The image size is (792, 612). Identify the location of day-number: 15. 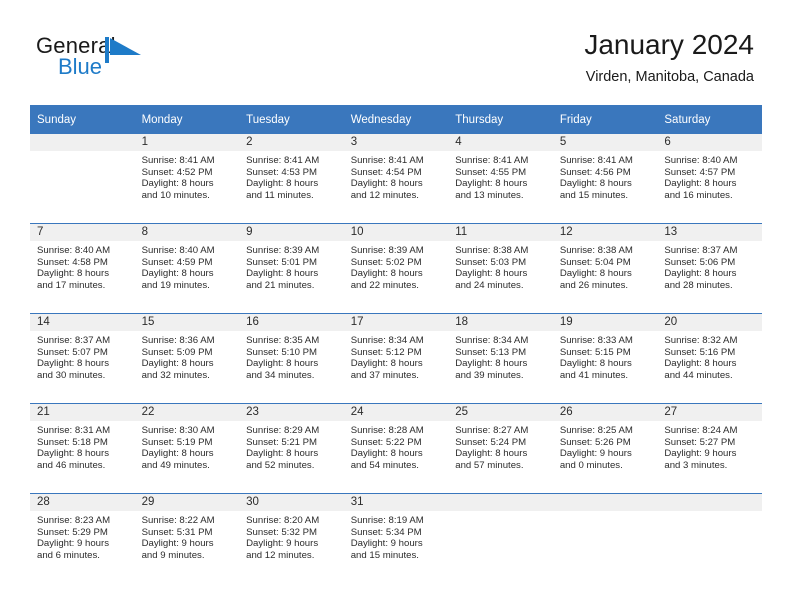
(187, 322).